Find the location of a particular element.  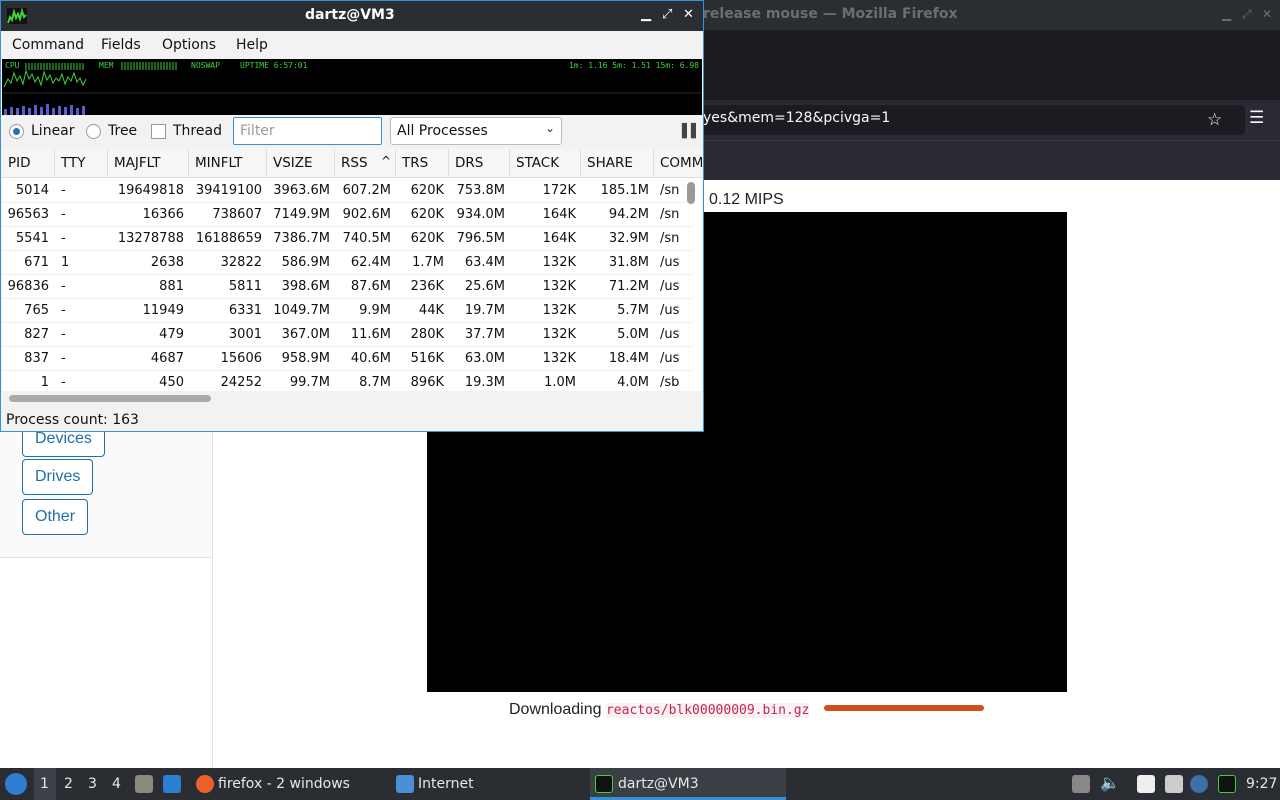

cell-minflt: 5811 is located at coordinates (245, 286).